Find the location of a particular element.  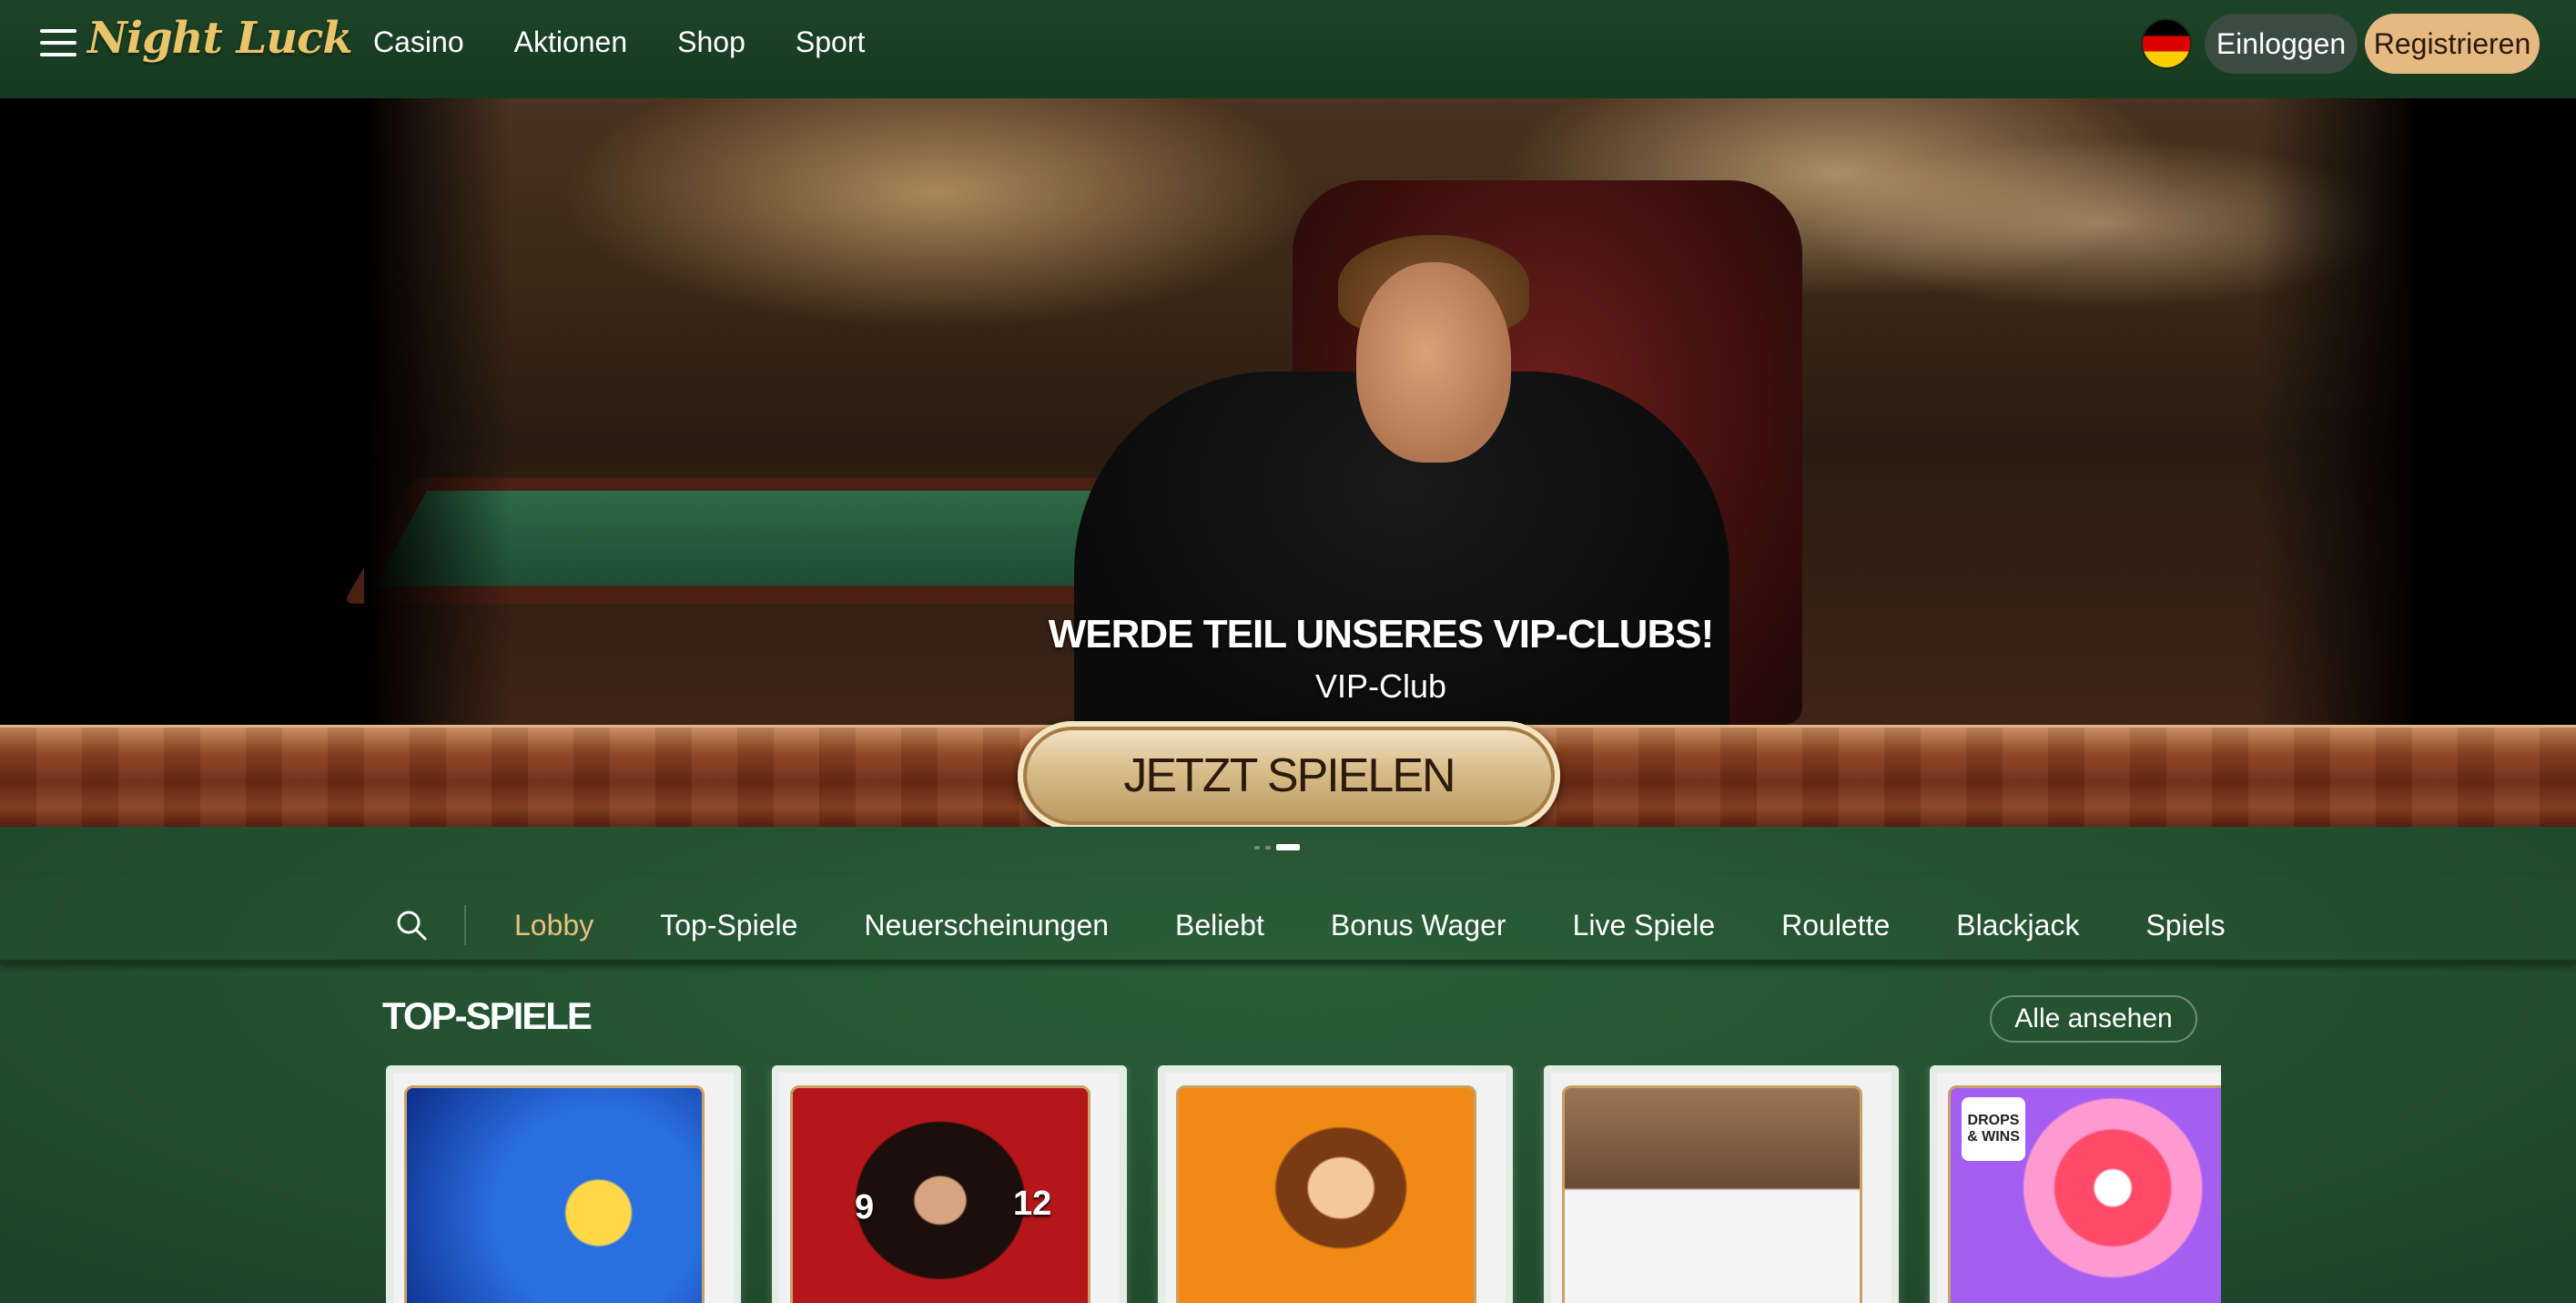

tab-blackjack: Blackjack is located at coordinates (2017, 927).